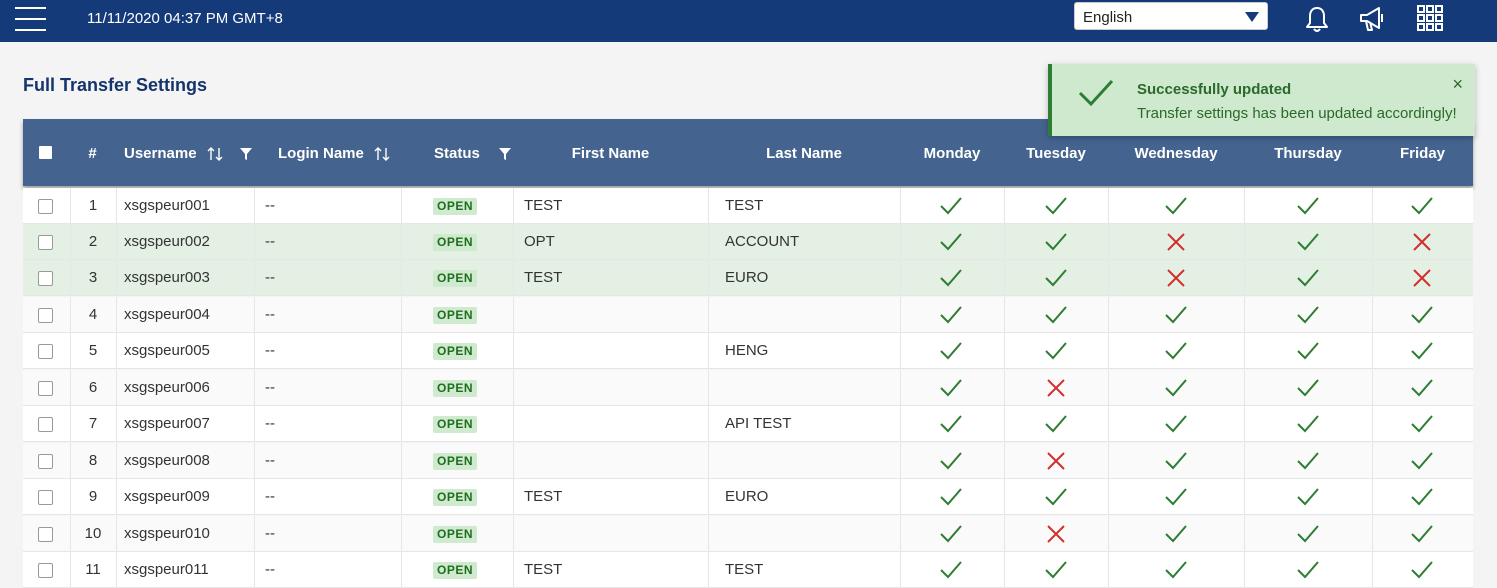 This screenshot has height=588, width=1497. What do you see at coordinates (188, 152) in the screenshot?
I see `col-username: Username` at bounding box center [188, 152].